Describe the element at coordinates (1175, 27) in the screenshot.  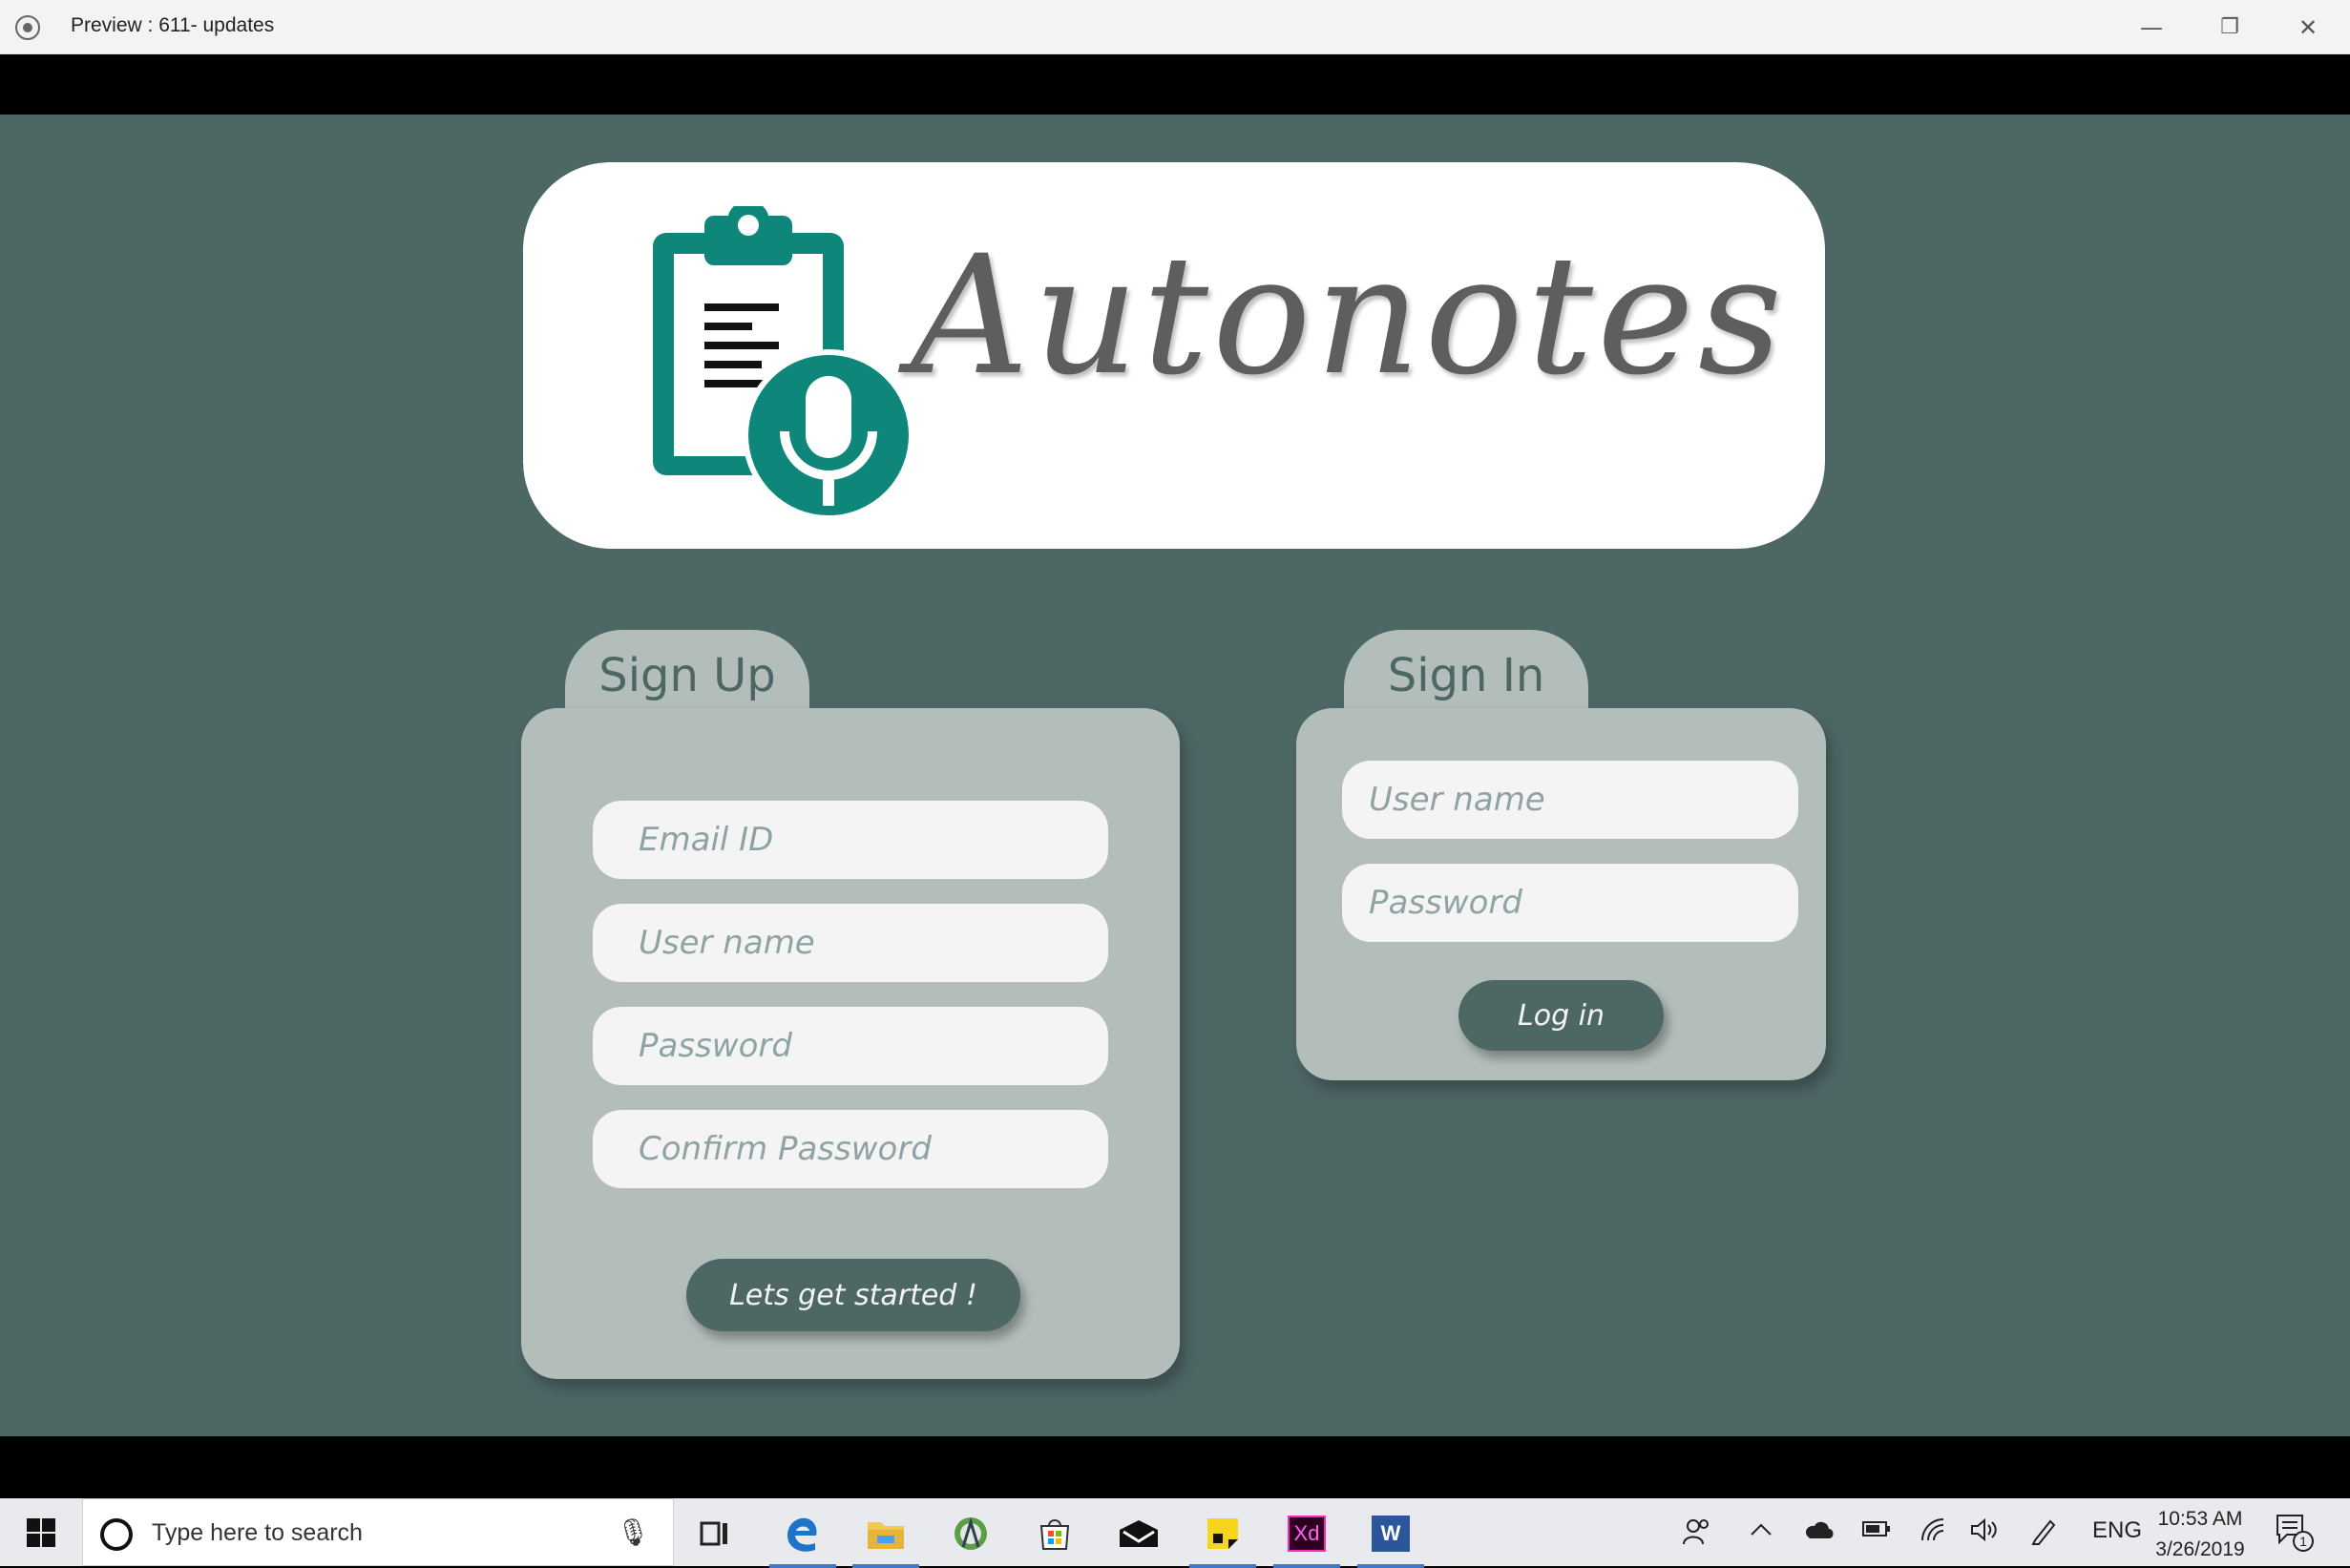
I see `window-titlebar: Preview : 611- updates — ❐ ✕` at that location.